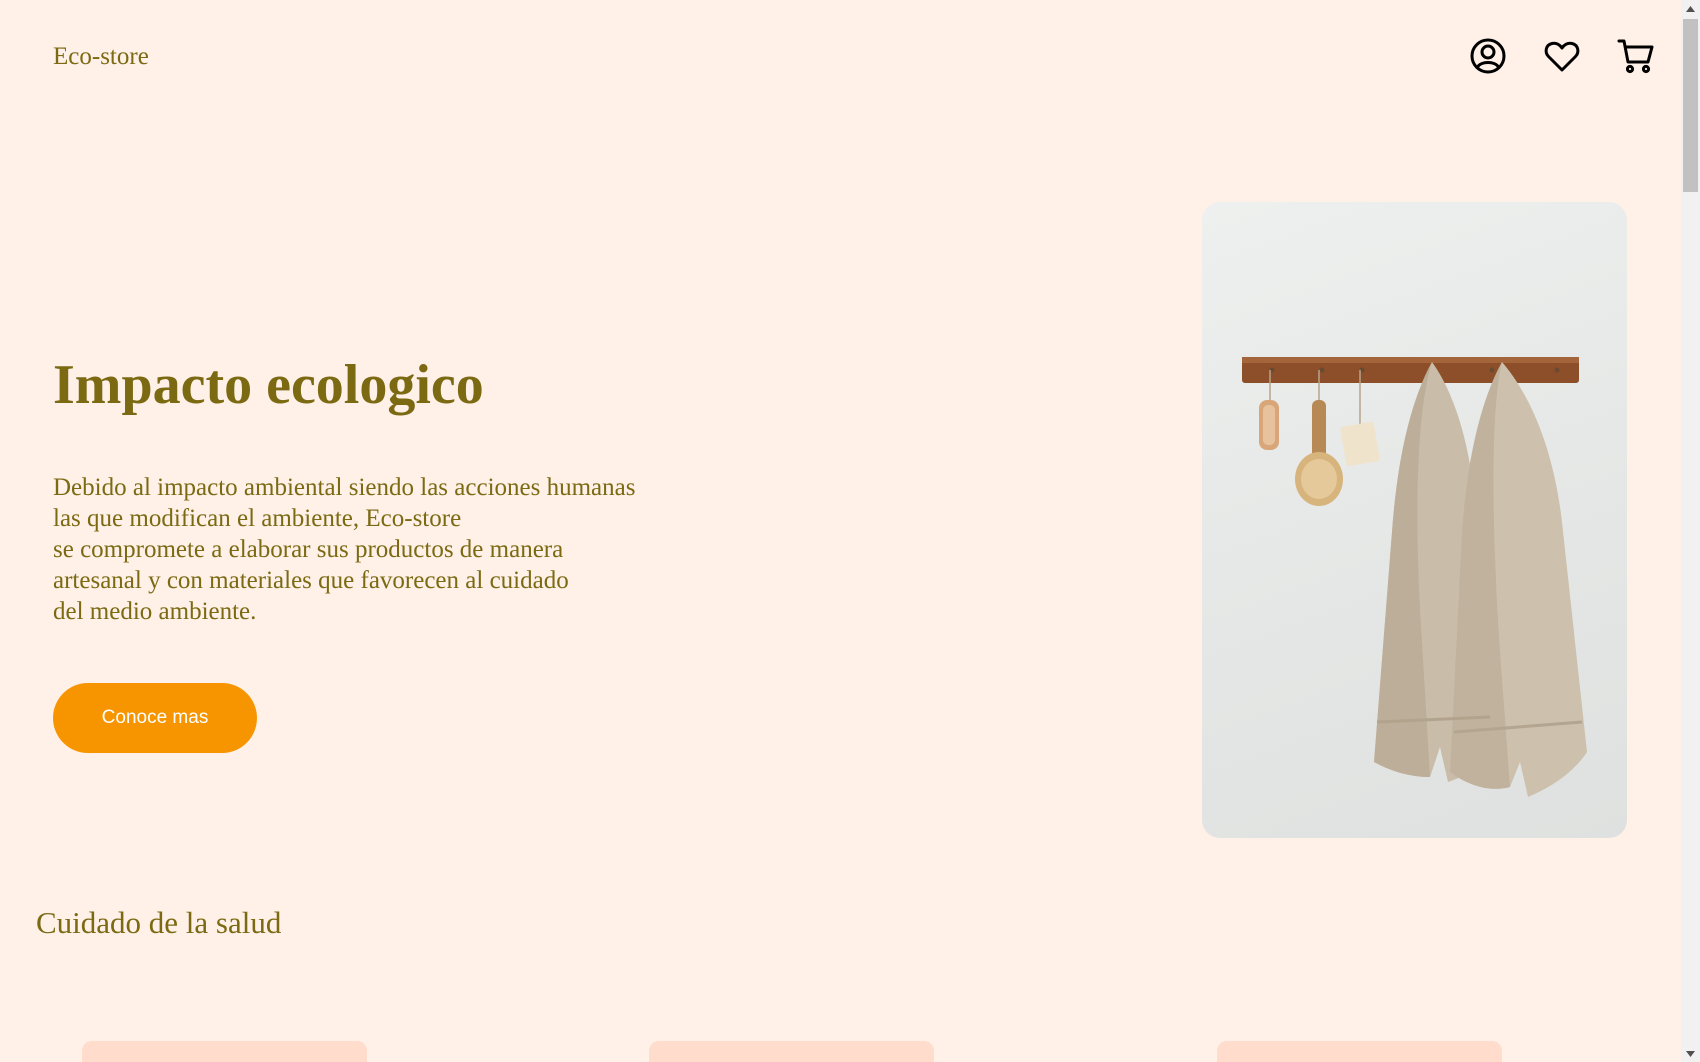  Describe the element at coordinates (101, 57) in the screenshot. I see `brand-logo: Eco-store` at that location.